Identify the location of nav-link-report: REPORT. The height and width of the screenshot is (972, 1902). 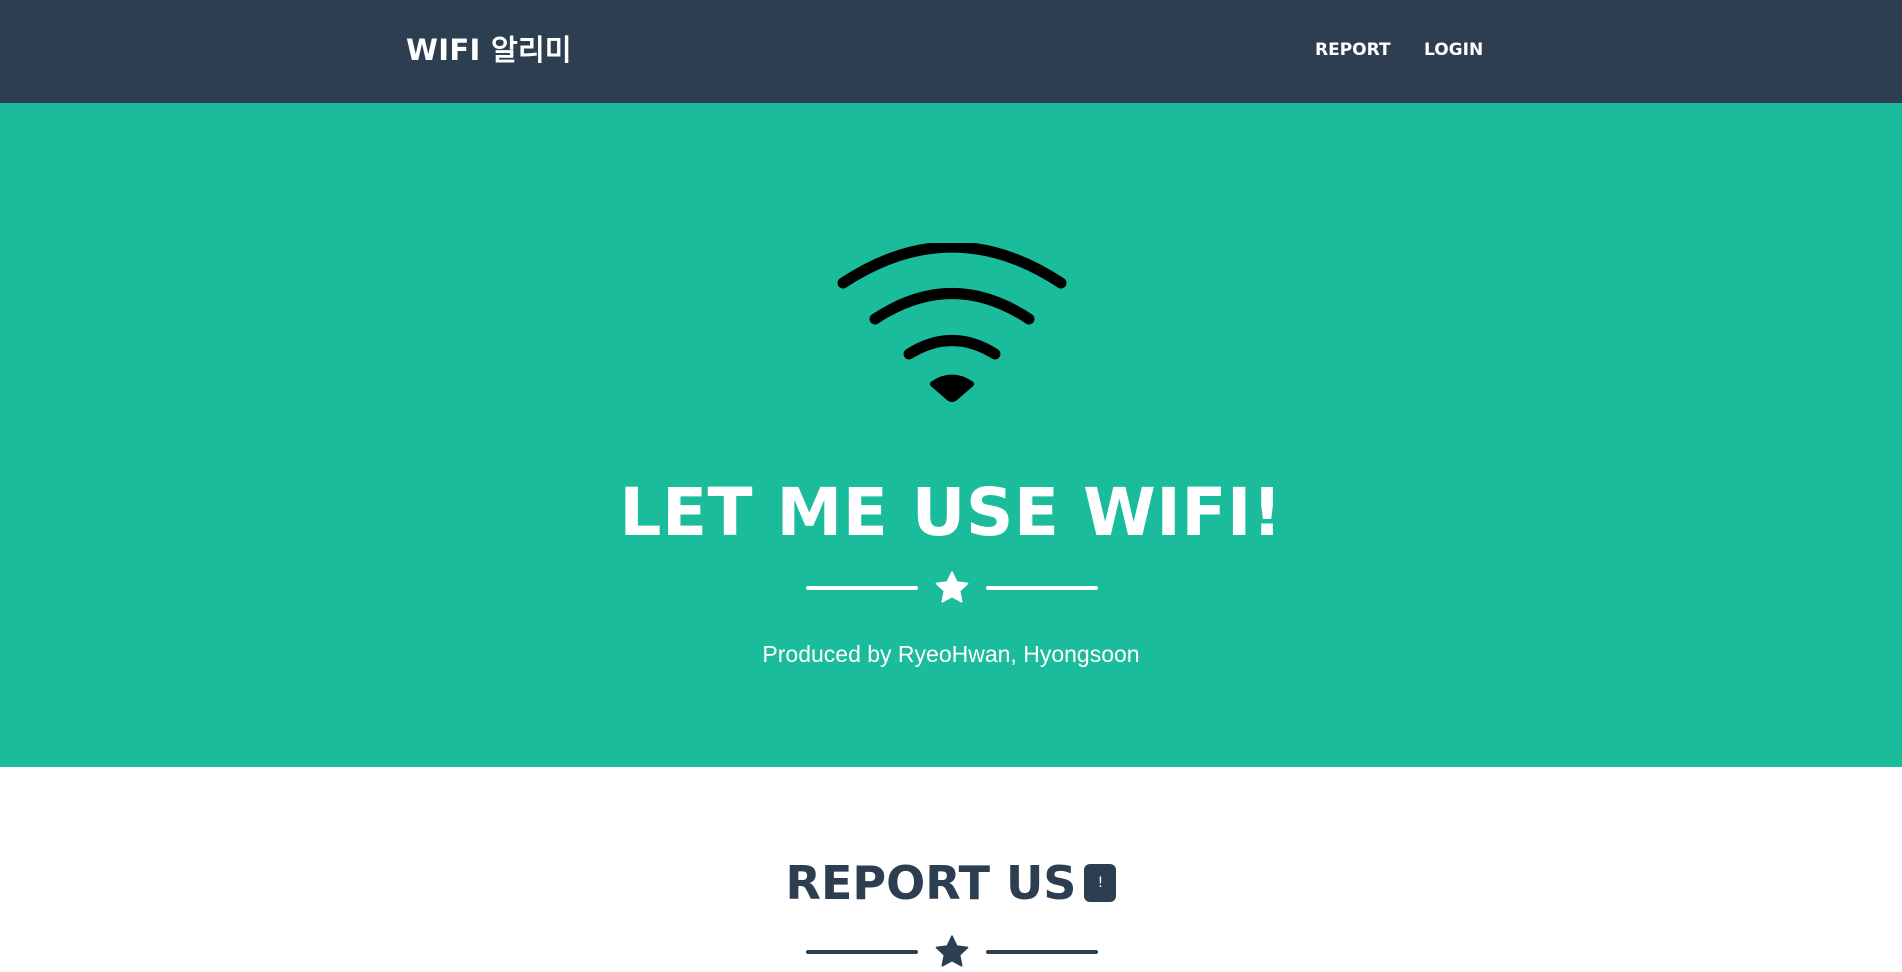
(1353, 50).